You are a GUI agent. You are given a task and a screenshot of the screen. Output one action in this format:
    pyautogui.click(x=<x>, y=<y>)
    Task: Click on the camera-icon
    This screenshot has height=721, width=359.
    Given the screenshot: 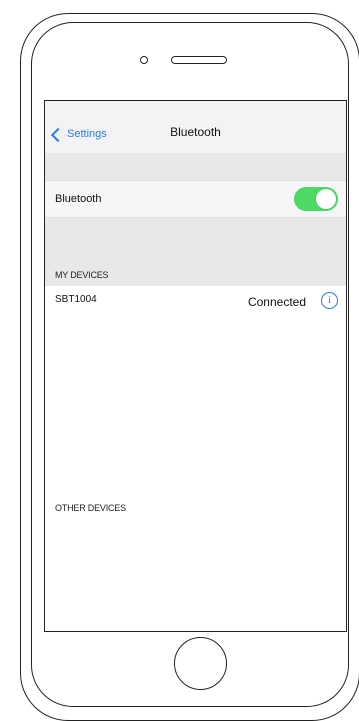 What is the action you would take?
    pyautogui.click(x=144, y=60)
    